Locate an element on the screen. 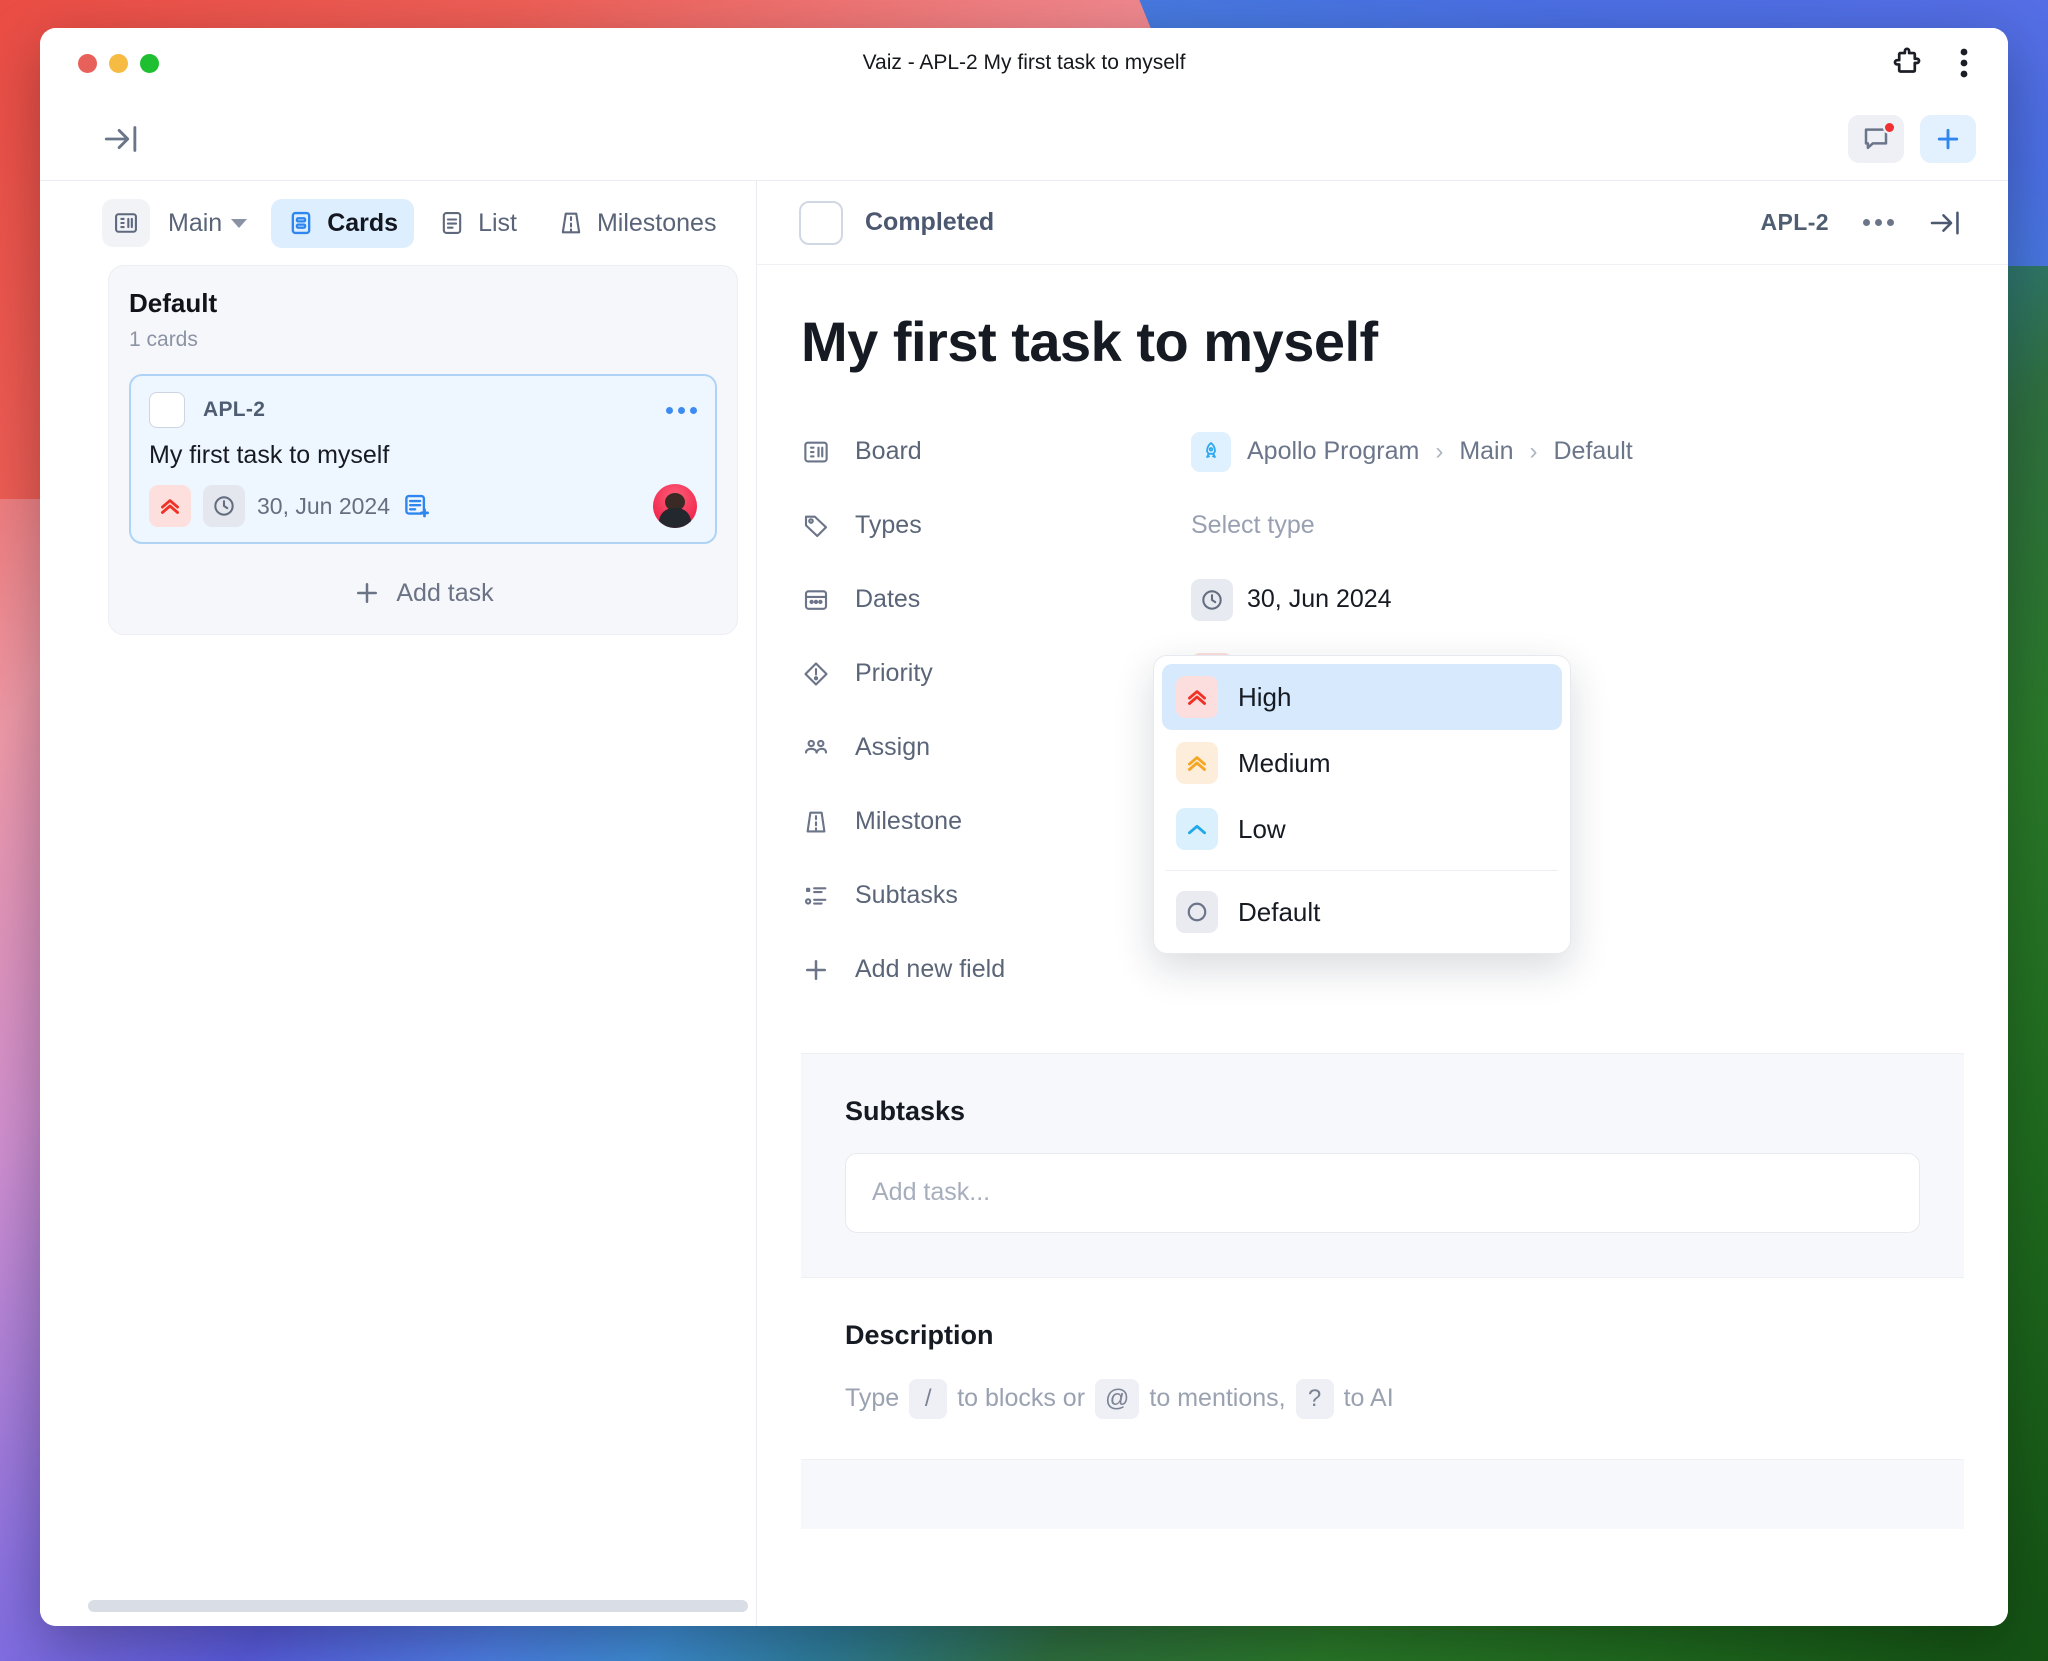  desc-hint-4: to AI is located at coordinates (1368, 1398).